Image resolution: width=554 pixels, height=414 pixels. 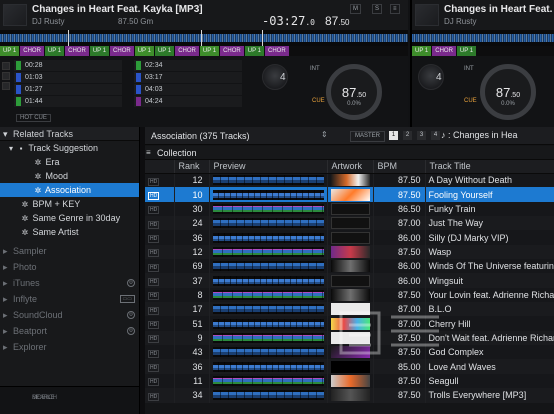 I want to click on table-row: HD 36 86.00 Silly (DJ Marky VIP), so click(x=349, y=237).